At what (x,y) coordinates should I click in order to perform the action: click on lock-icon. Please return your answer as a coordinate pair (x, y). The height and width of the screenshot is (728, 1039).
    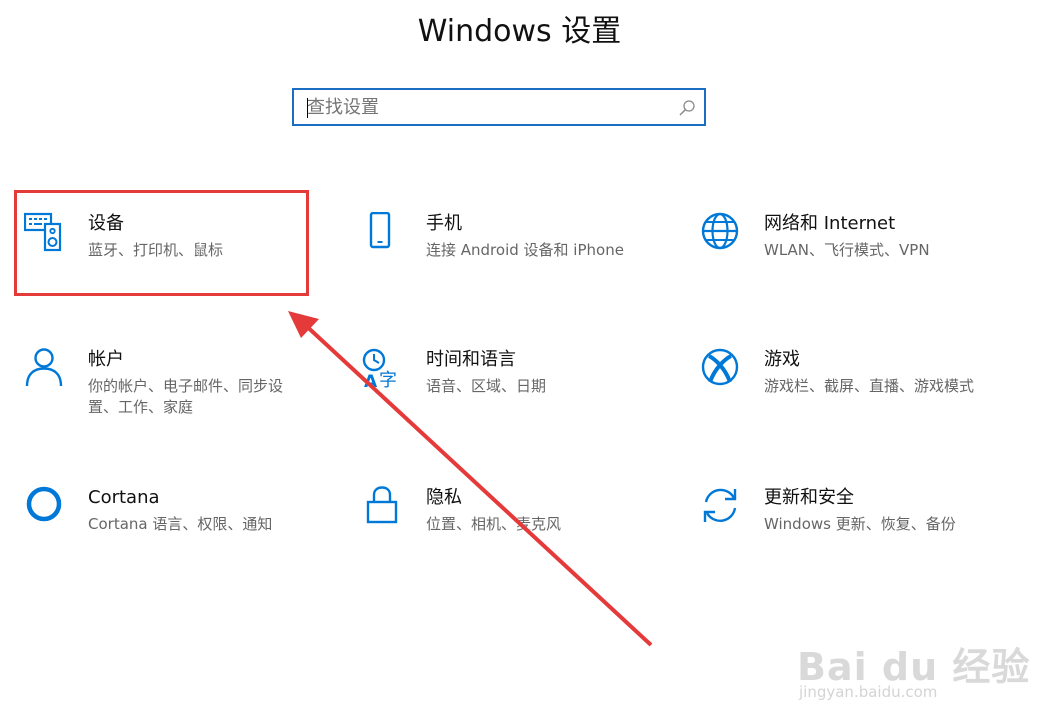
    Looking at the image, I should click on (382, 505).